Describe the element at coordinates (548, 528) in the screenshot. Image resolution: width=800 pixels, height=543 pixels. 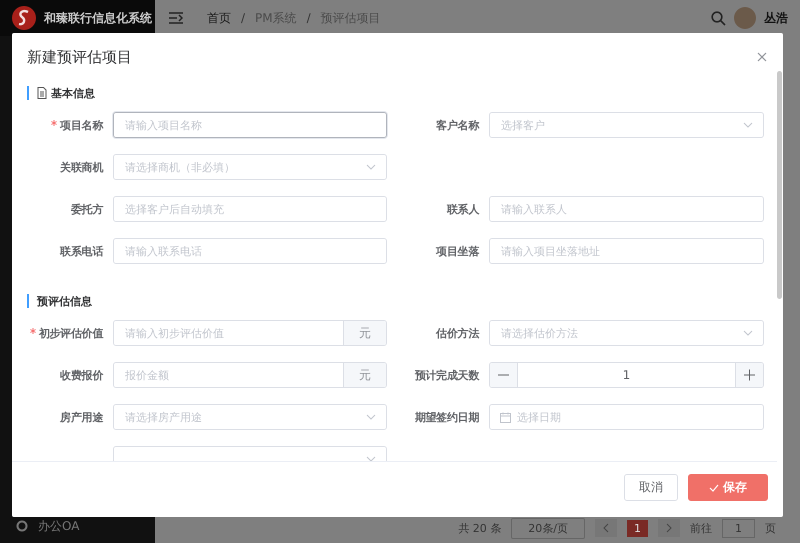
I see `page-size-select: 20条/页` at that location.